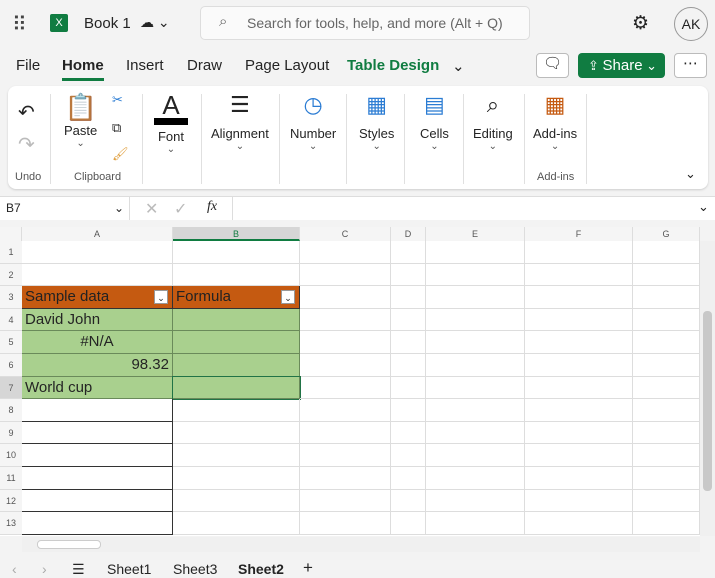 The height and width of the screenshot is (578, 715). I want to click on alignment-button: ☰ Alignment ⌄, so click(240, 122).